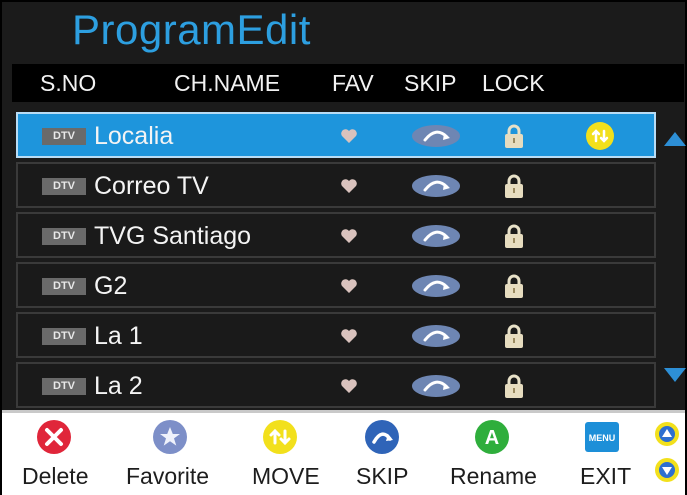 The width and height of the screenshot is (687, 495). What do you see at coordinates (168, 476) in the screenshot?
I see `favorite-label: Favorite` at bounding box center [168, 476].